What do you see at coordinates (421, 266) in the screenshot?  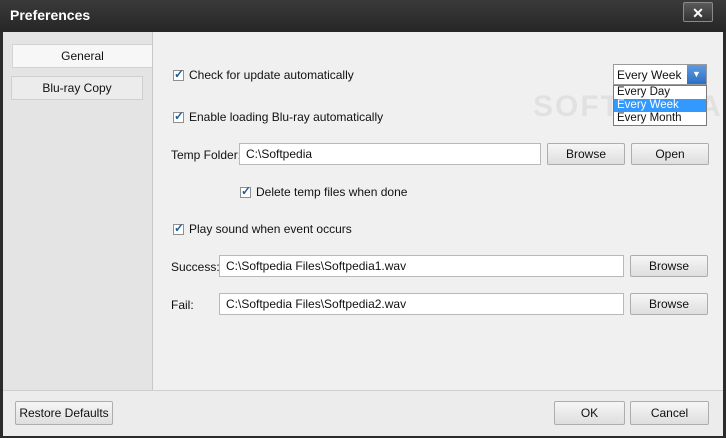 I see `success-sound-input: C:\Softpedia Files\Softpedia1.wav` at bounding box center [421, 266].